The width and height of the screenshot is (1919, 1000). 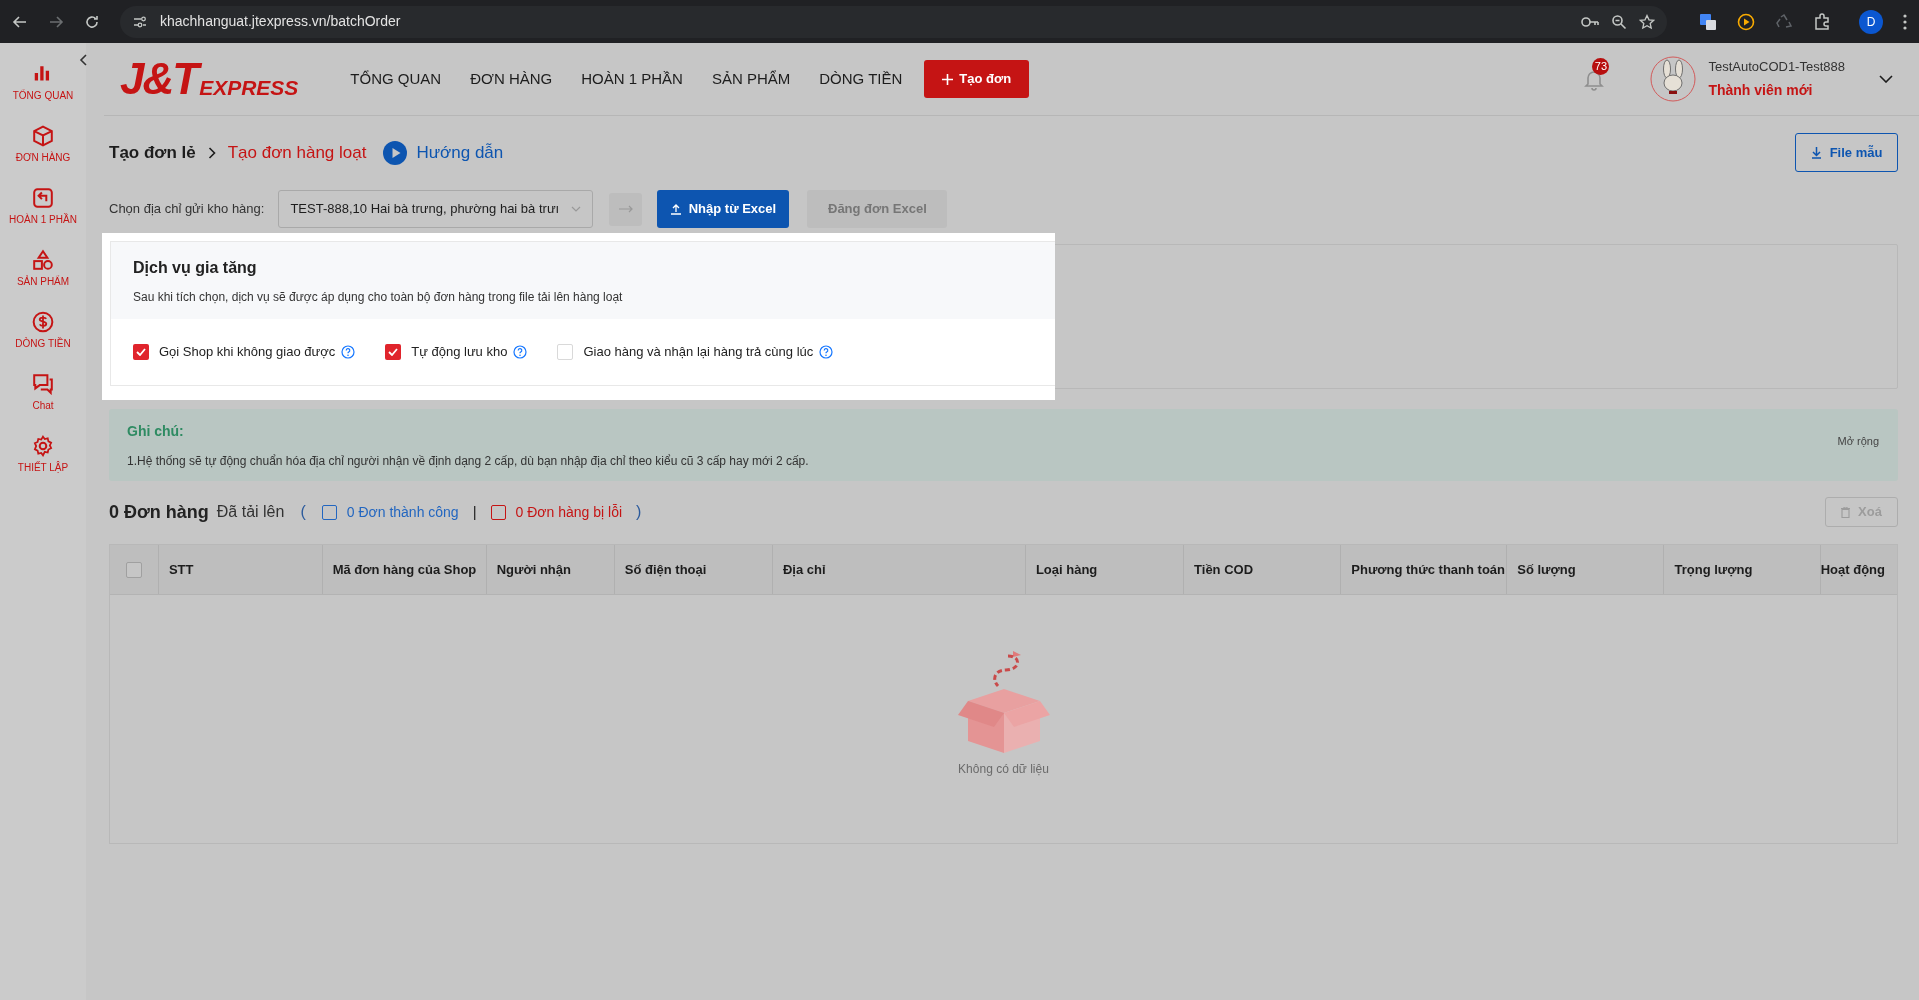 I want to click on sidebar-item: SẢN PHẨM, so click(x=43, y=268).